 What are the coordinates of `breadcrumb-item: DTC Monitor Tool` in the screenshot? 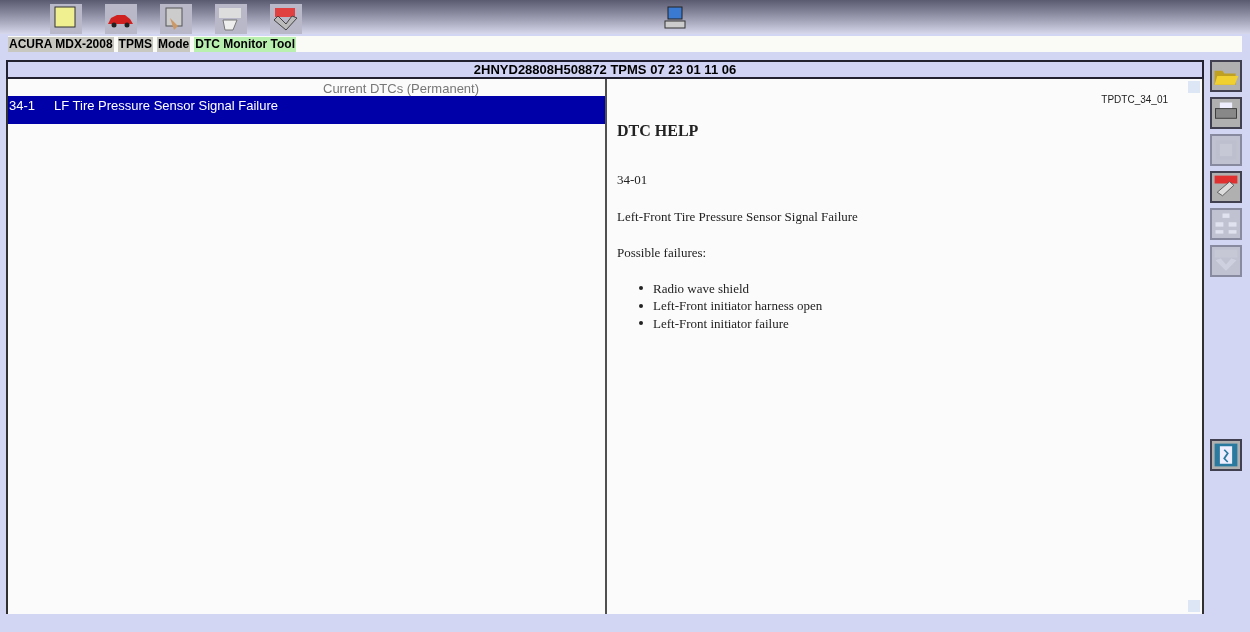 It's located at (245, 44).